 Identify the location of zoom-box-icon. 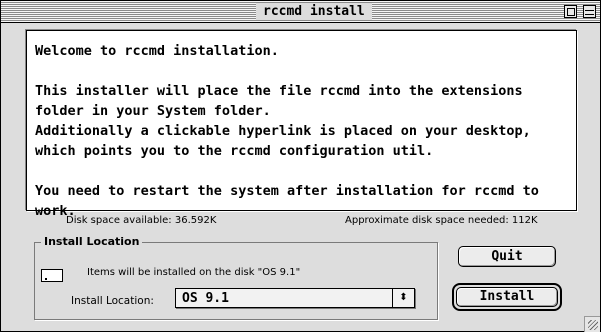
(570, 11).